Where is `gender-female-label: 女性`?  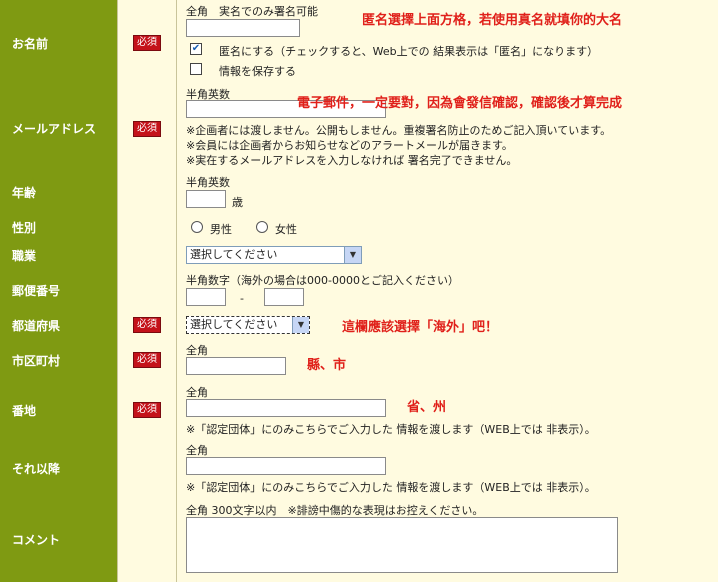
gender-female-label: 女性 is located at coordinates (286, 229).